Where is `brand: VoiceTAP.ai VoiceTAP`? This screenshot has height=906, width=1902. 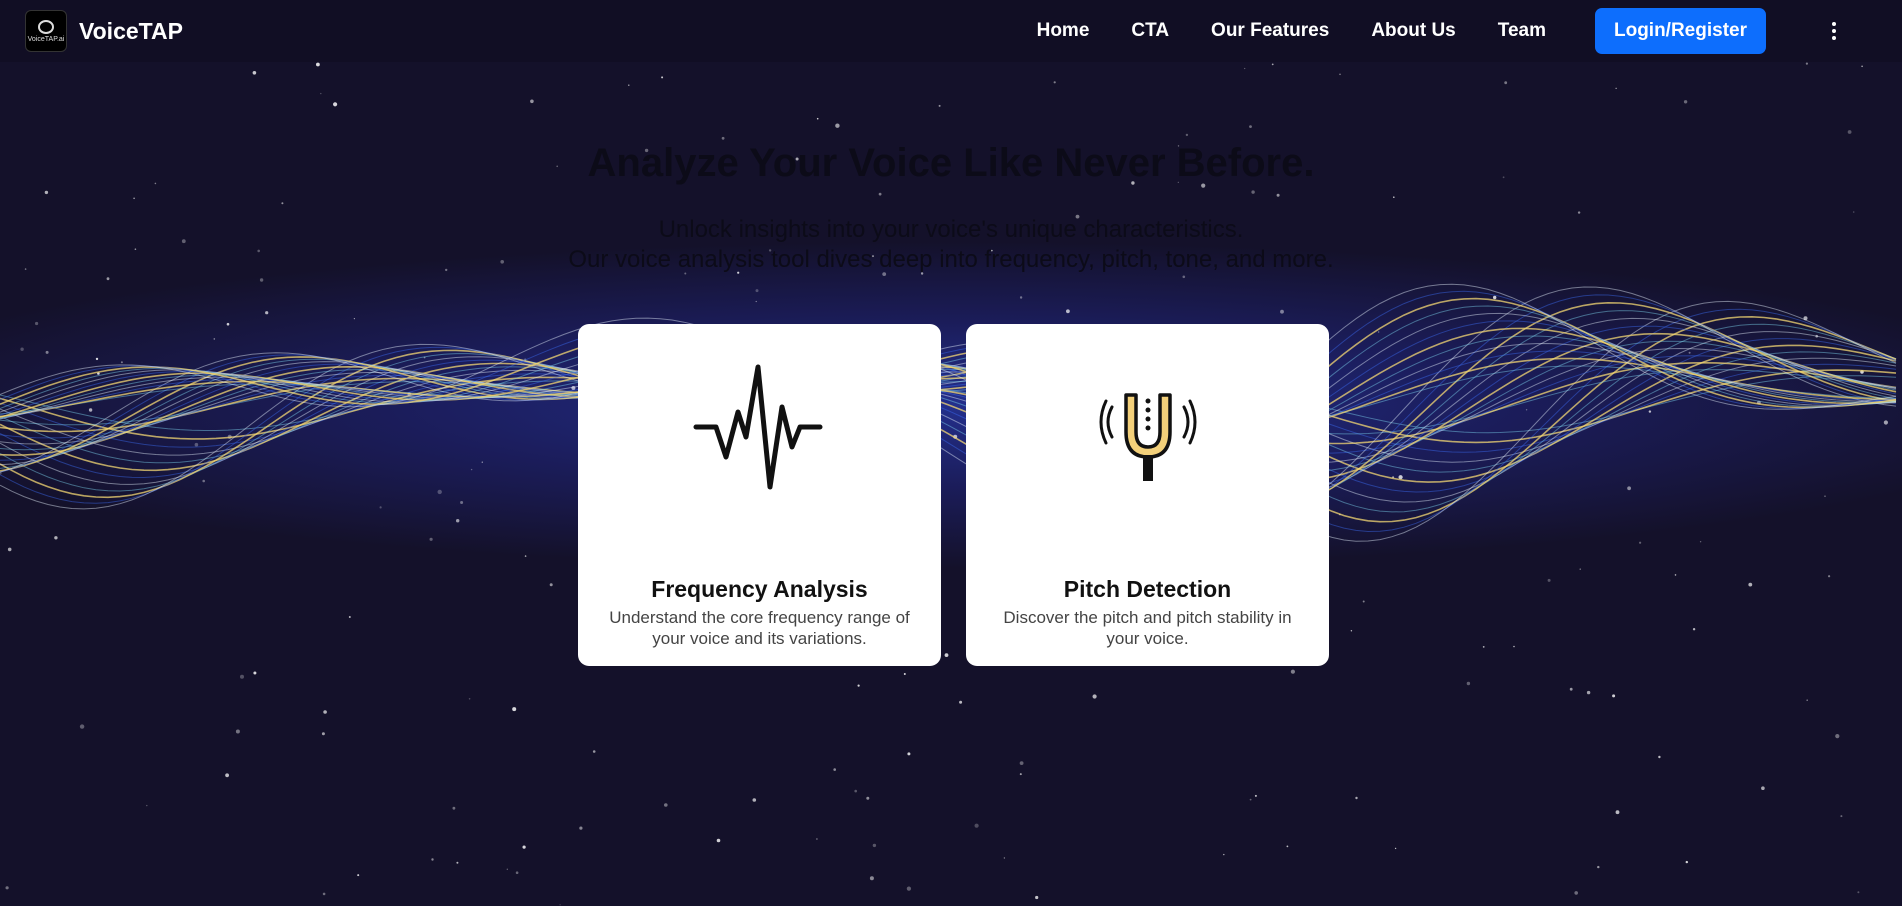 brand: VoiceTAP.ai VoiceTAP is located at coordinates (104, 31).